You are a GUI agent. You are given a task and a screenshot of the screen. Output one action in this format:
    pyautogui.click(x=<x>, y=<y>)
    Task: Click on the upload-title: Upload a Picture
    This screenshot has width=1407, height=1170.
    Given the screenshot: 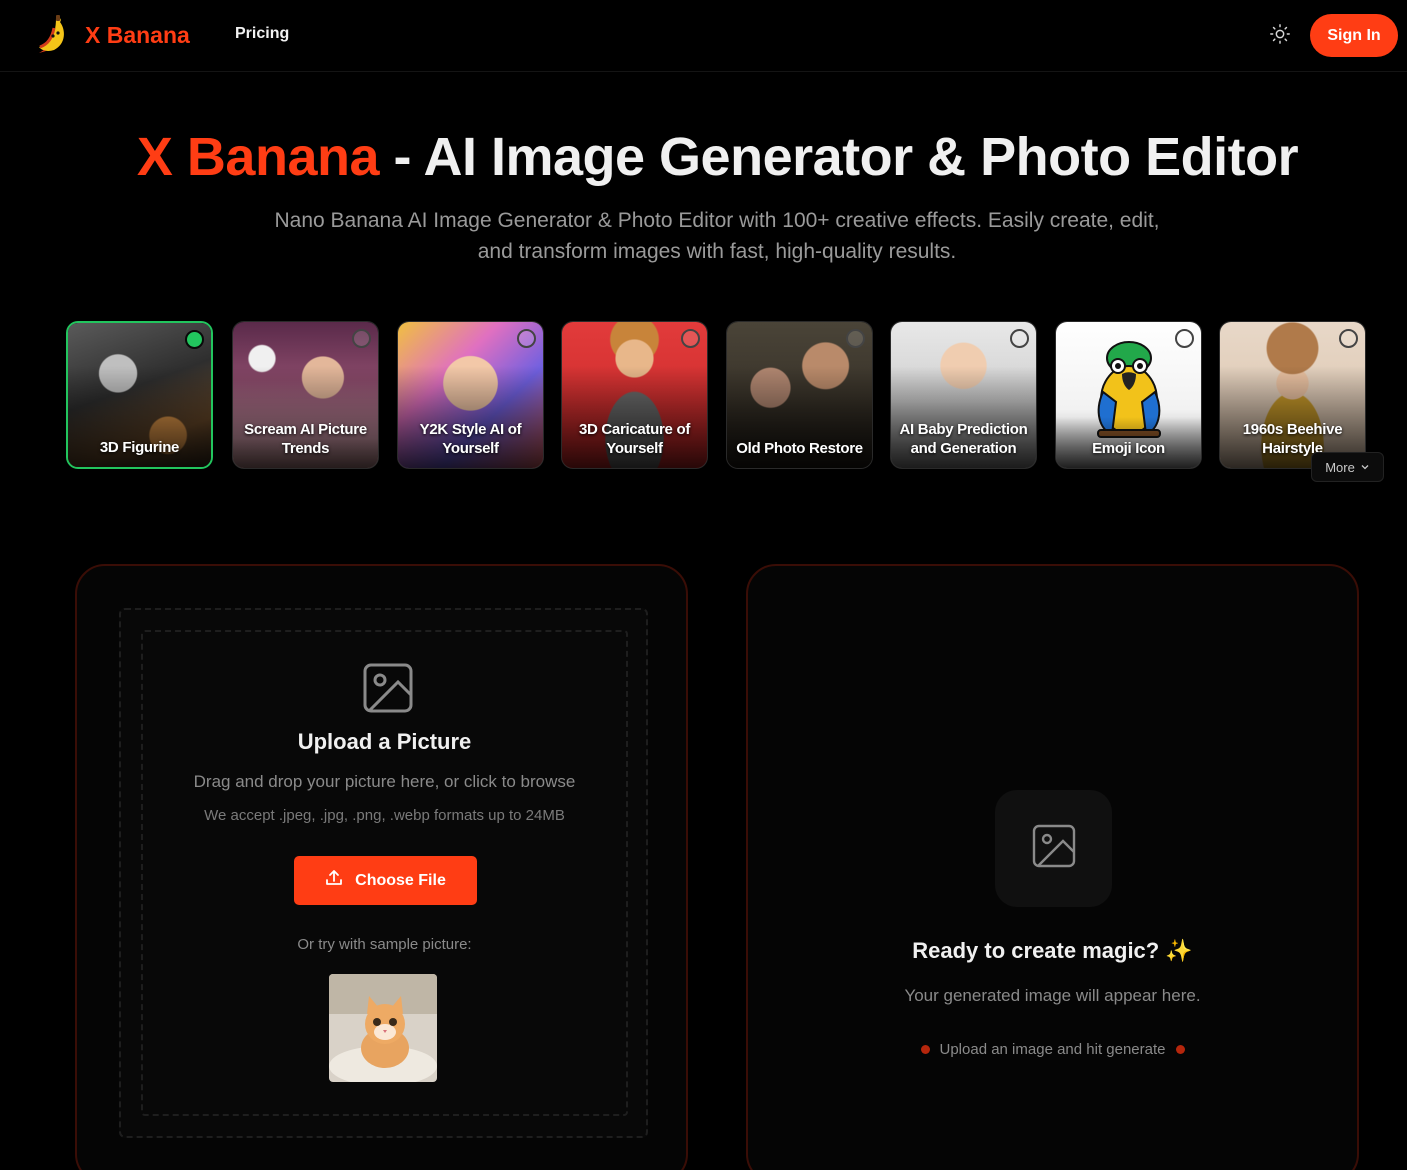 What is the action you would take?
    pyautogui.click(x=384, y=741)
    